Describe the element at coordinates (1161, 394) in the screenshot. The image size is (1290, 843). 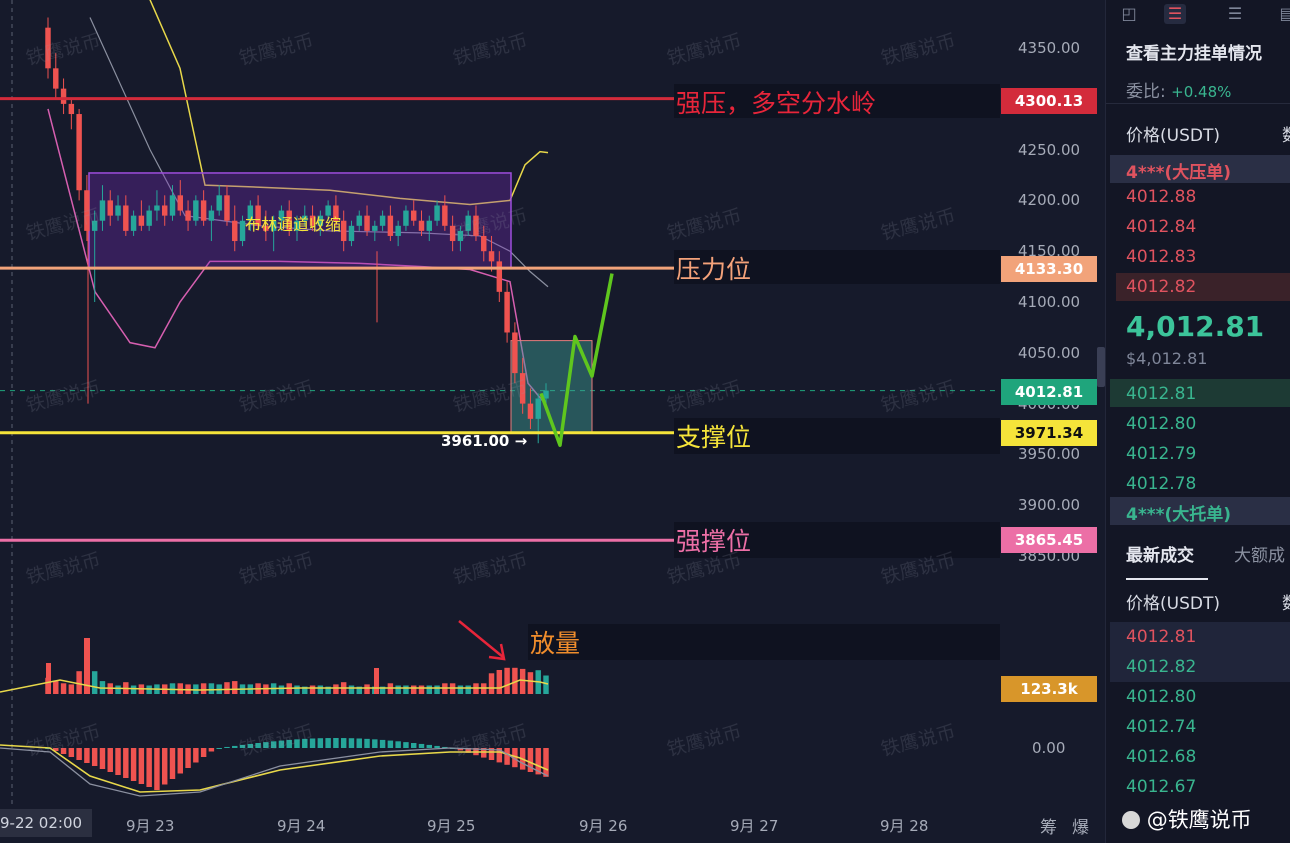
I see `bid-row: 4012.81` at that location.